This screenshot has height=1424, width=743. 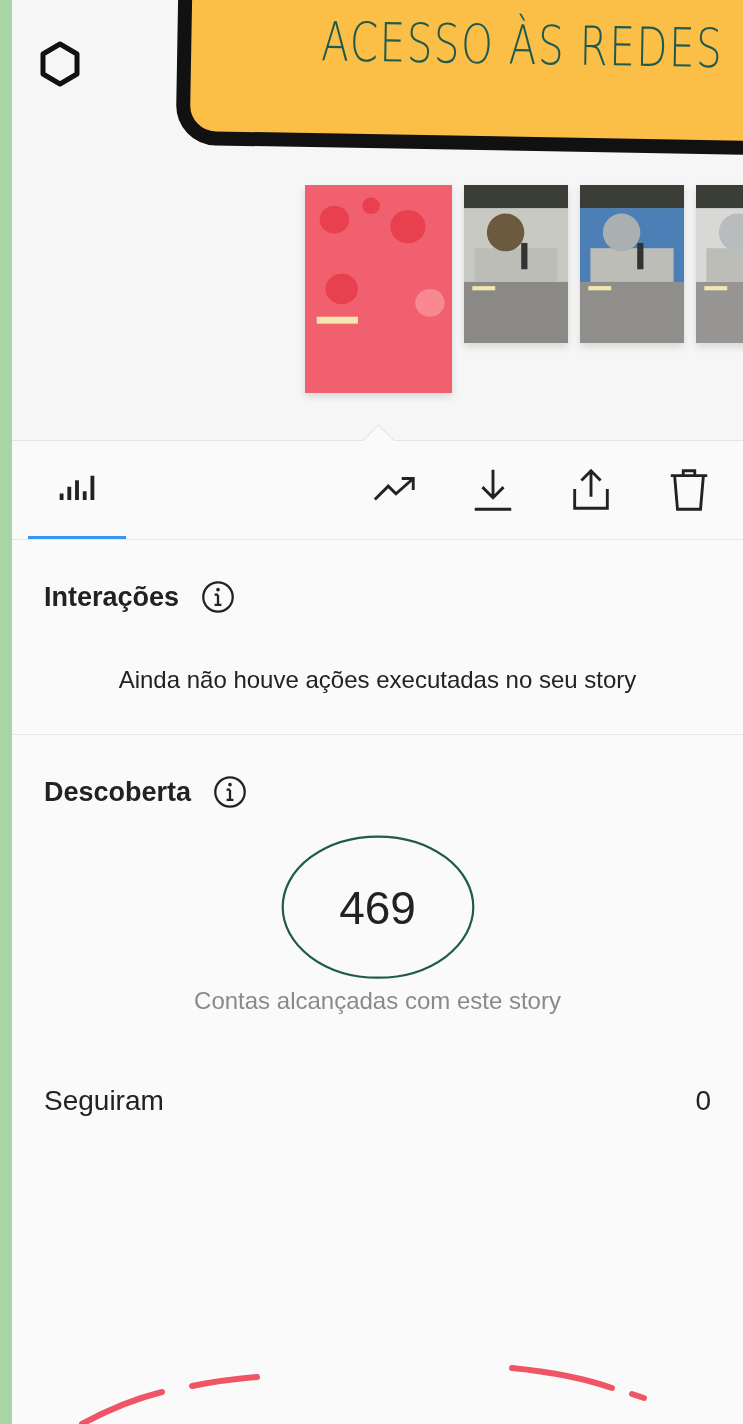 I want to click on empty-message: Ainda não houve ações executadas no seu story, so click(x=377, y=680).